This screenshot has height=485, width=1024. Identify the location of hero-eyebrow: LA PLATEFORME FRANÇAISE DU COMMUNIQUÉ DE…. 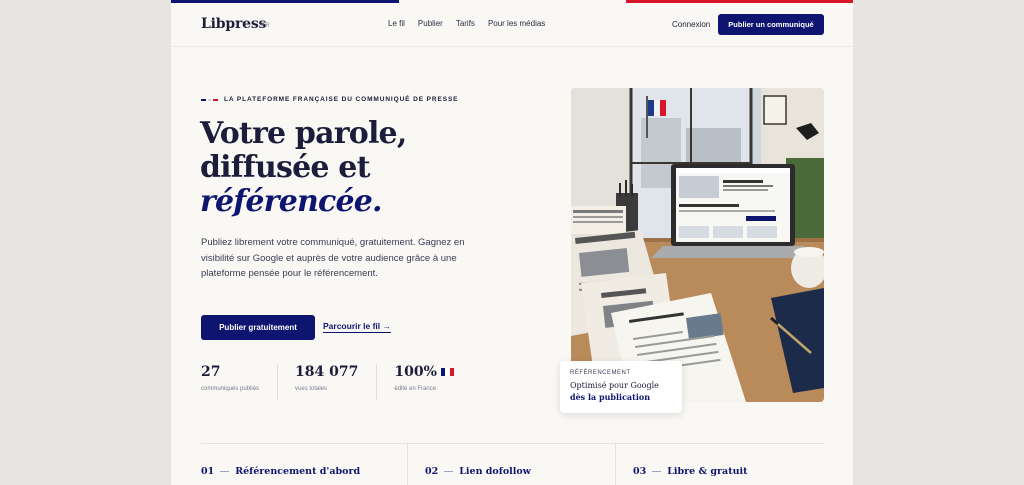
(329, 99).